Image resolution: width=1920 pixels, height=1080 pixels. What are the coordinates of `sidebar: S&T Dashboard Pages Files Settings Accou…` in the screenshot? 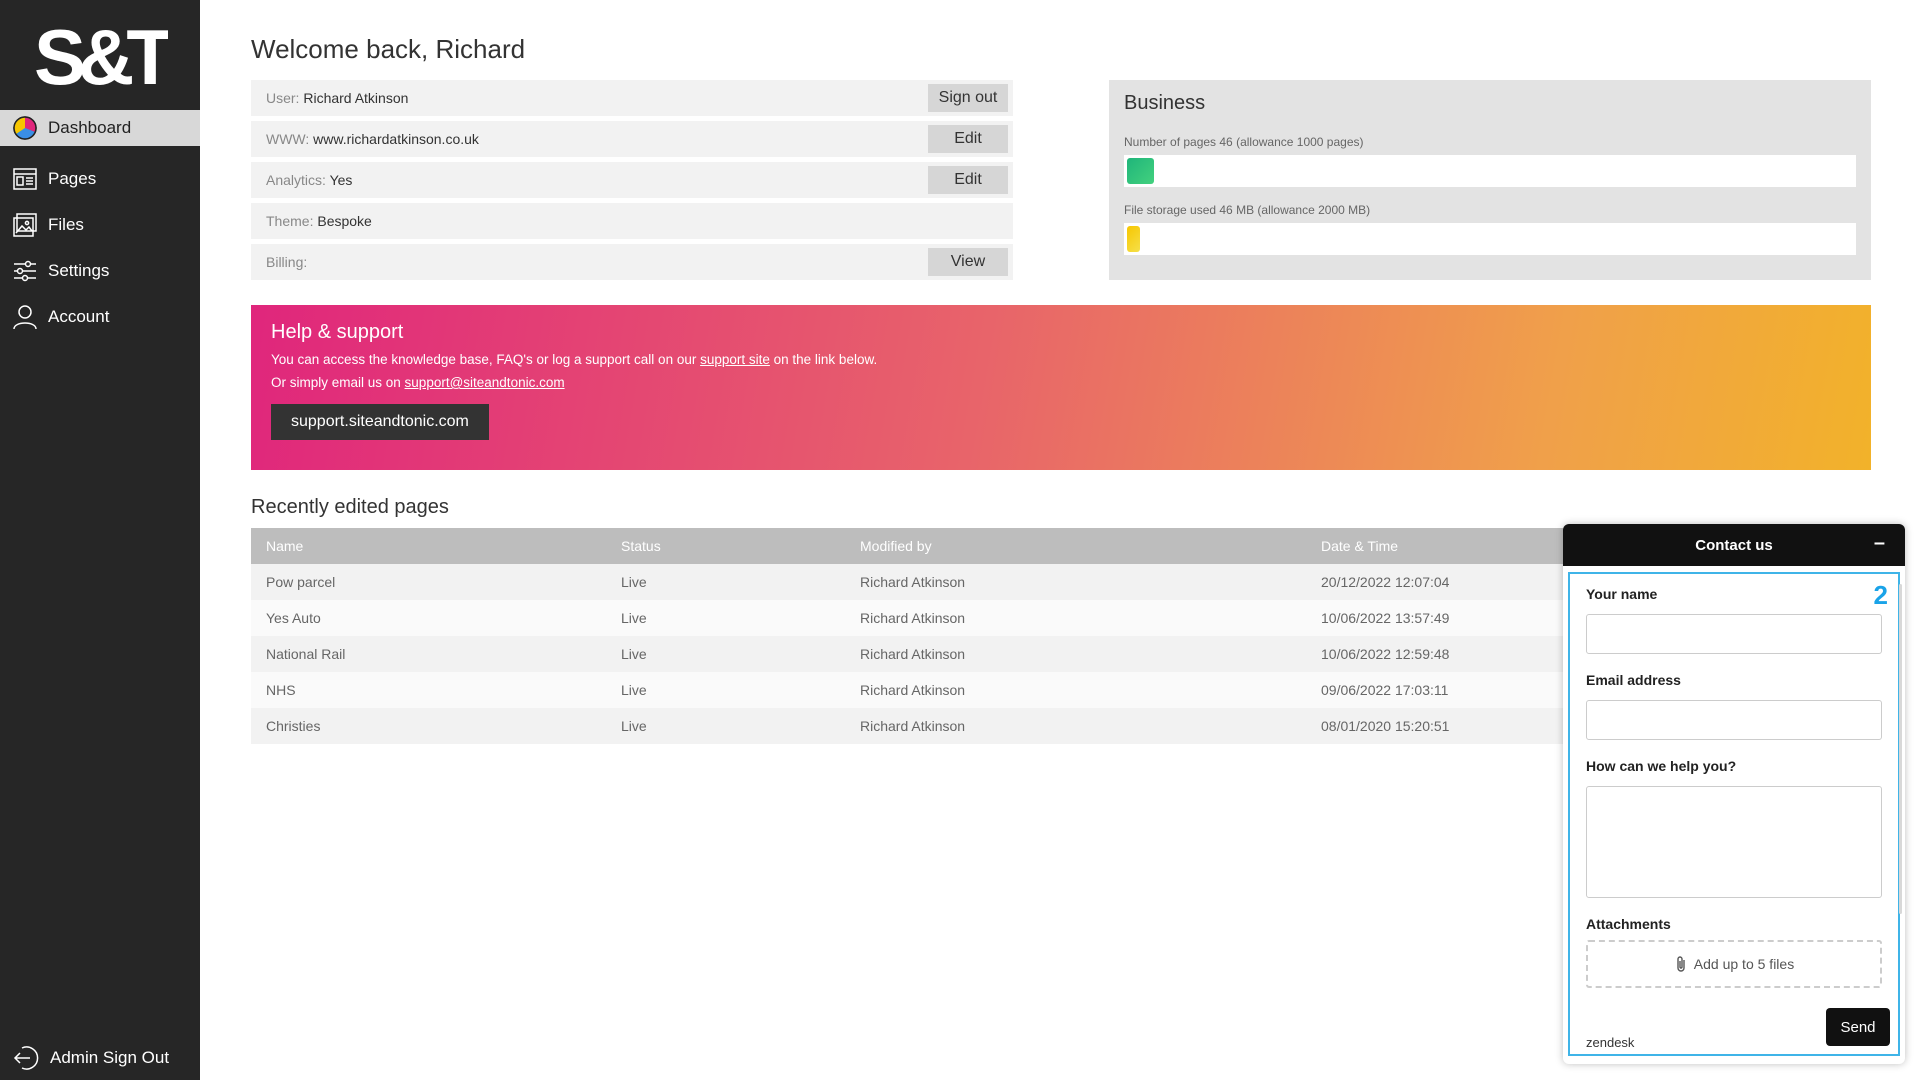 It's located at (100, 540).